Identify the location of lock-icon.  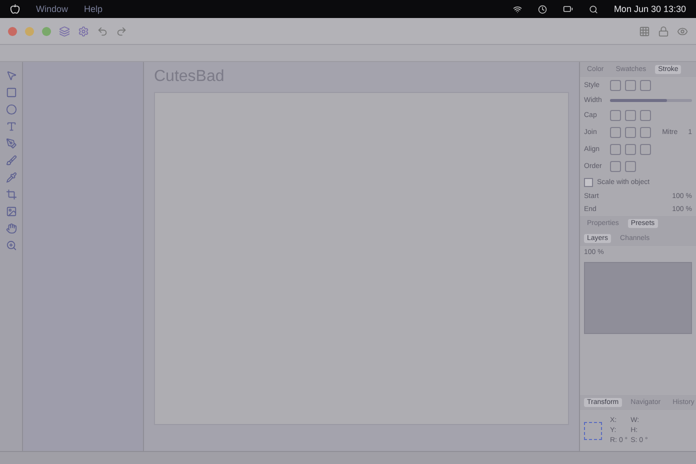
(663, 31).